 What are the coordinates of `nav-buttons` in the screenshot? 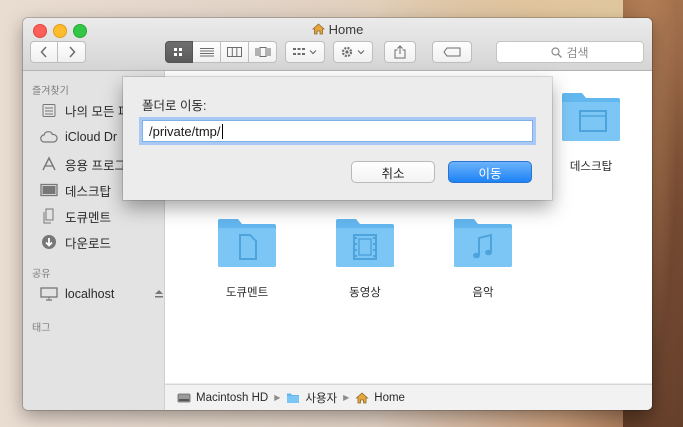 It's located at (58, 52).